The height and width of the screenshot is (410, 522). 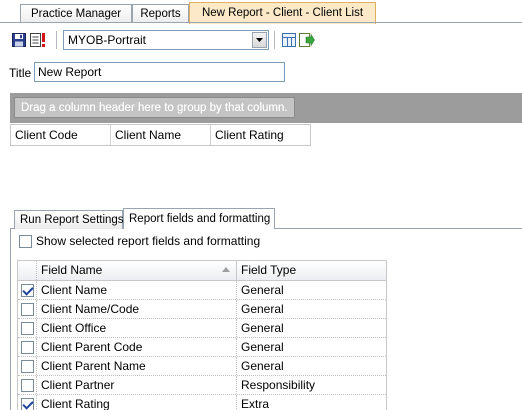 I want to click on tab-practice-manager: Practice Manager, so click(x=76, y=13).